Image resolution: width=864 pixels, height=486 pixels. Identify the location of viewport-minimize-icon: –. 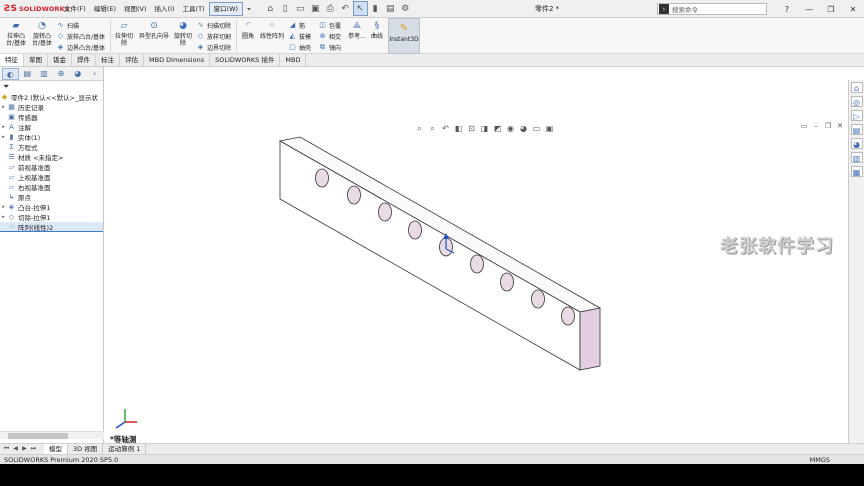
(816, 126).